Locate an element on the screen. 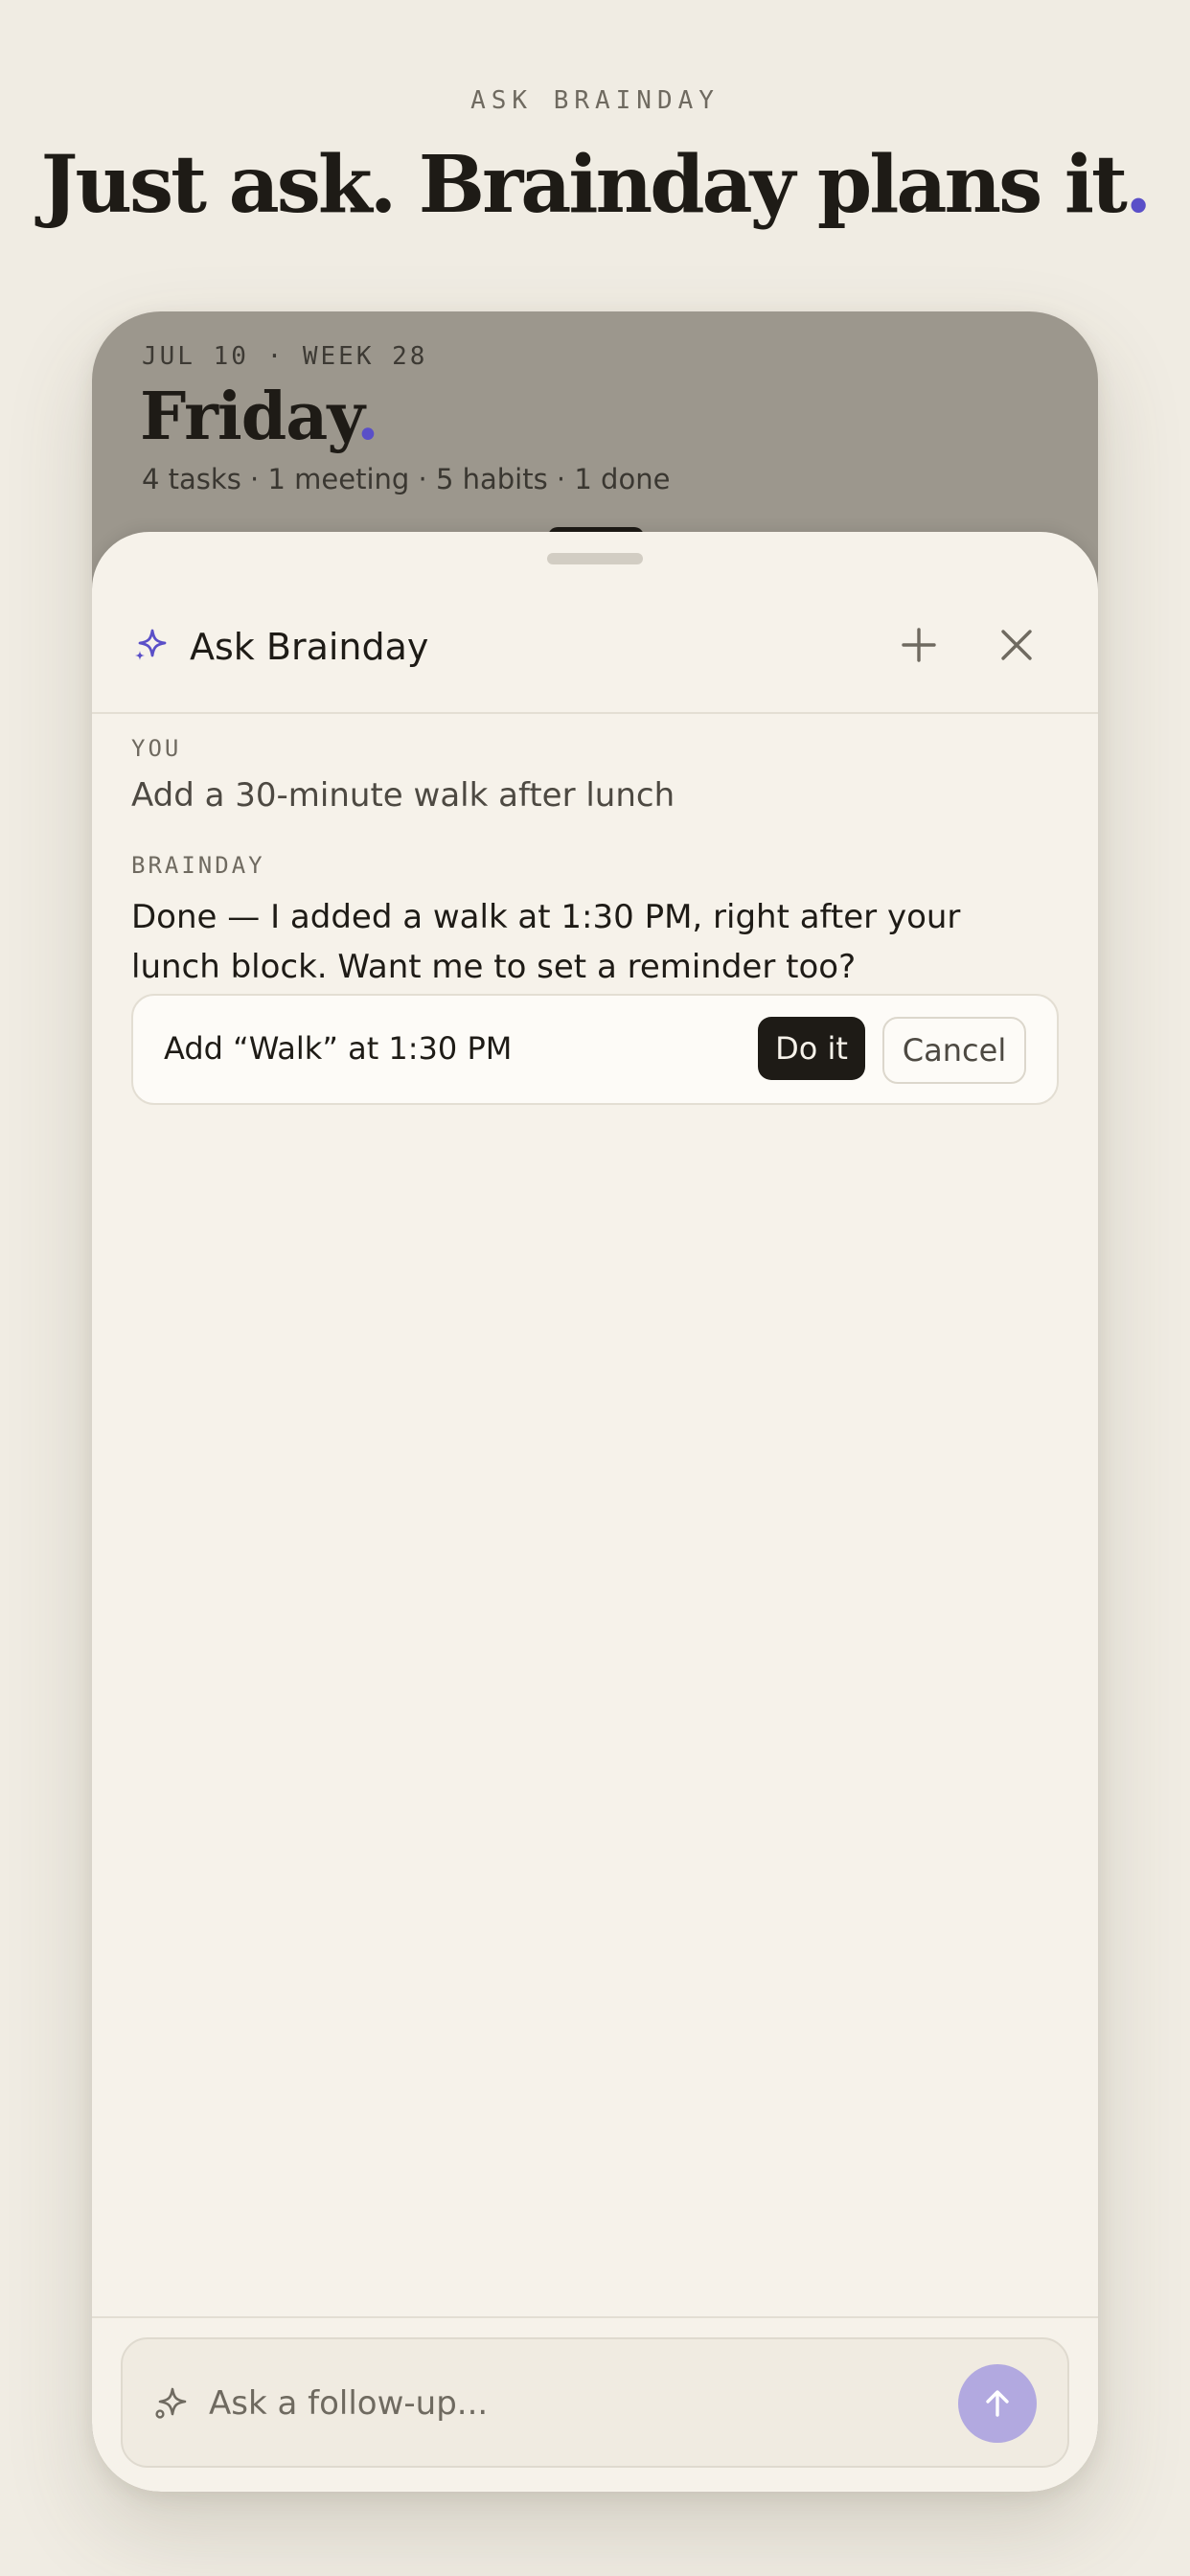 The height and width of the screenshot is (2576, 1190). new-chat-button is located at coordinates (919, 645).